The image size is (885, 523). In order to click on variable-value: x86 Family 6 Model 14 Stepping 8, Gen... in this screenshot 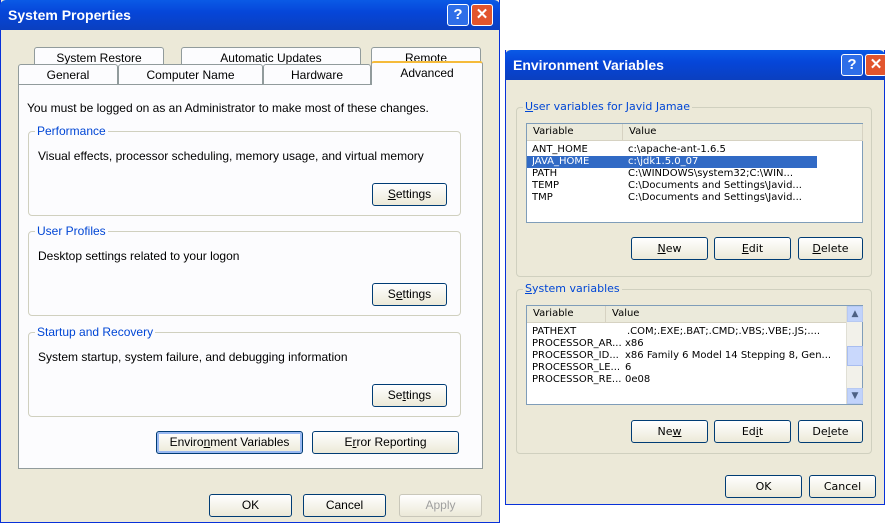, I will do `click(728, 355)`.